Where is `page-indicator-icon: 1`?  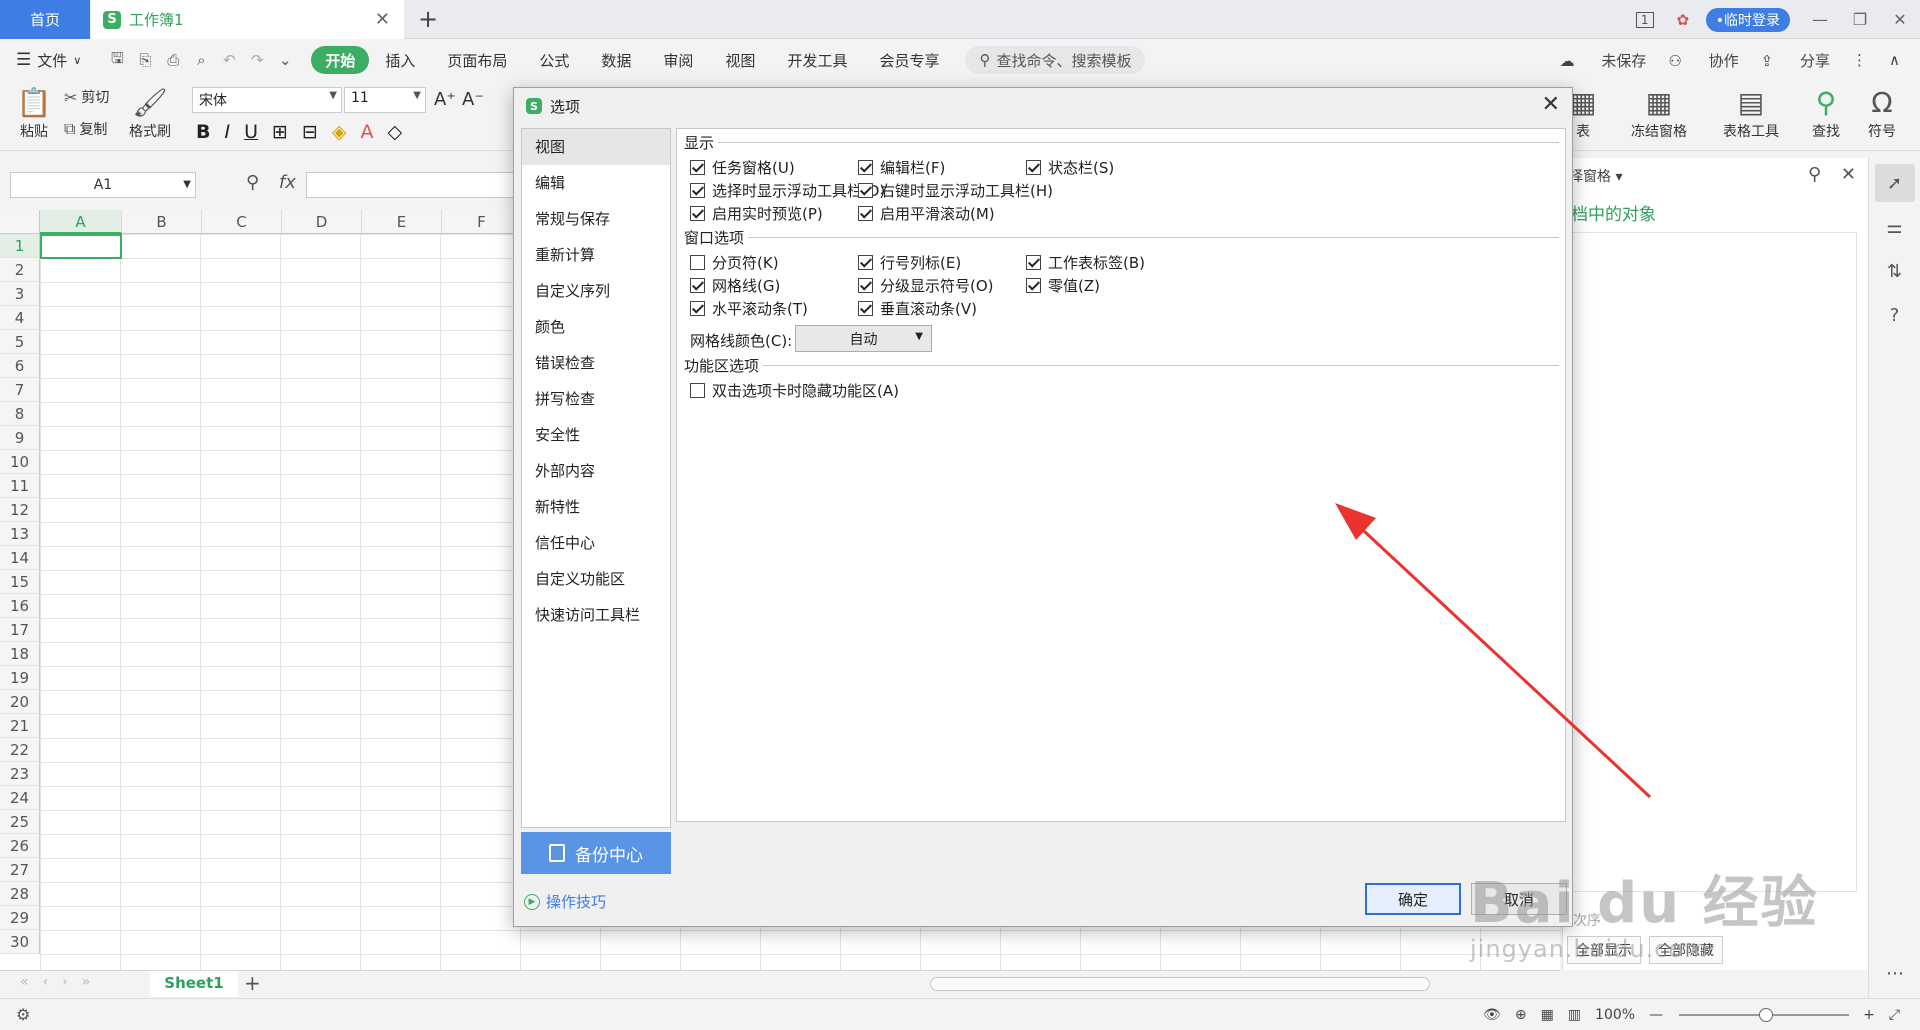
page-indicator-icon: 1 is located at coordinates (1645, 20).